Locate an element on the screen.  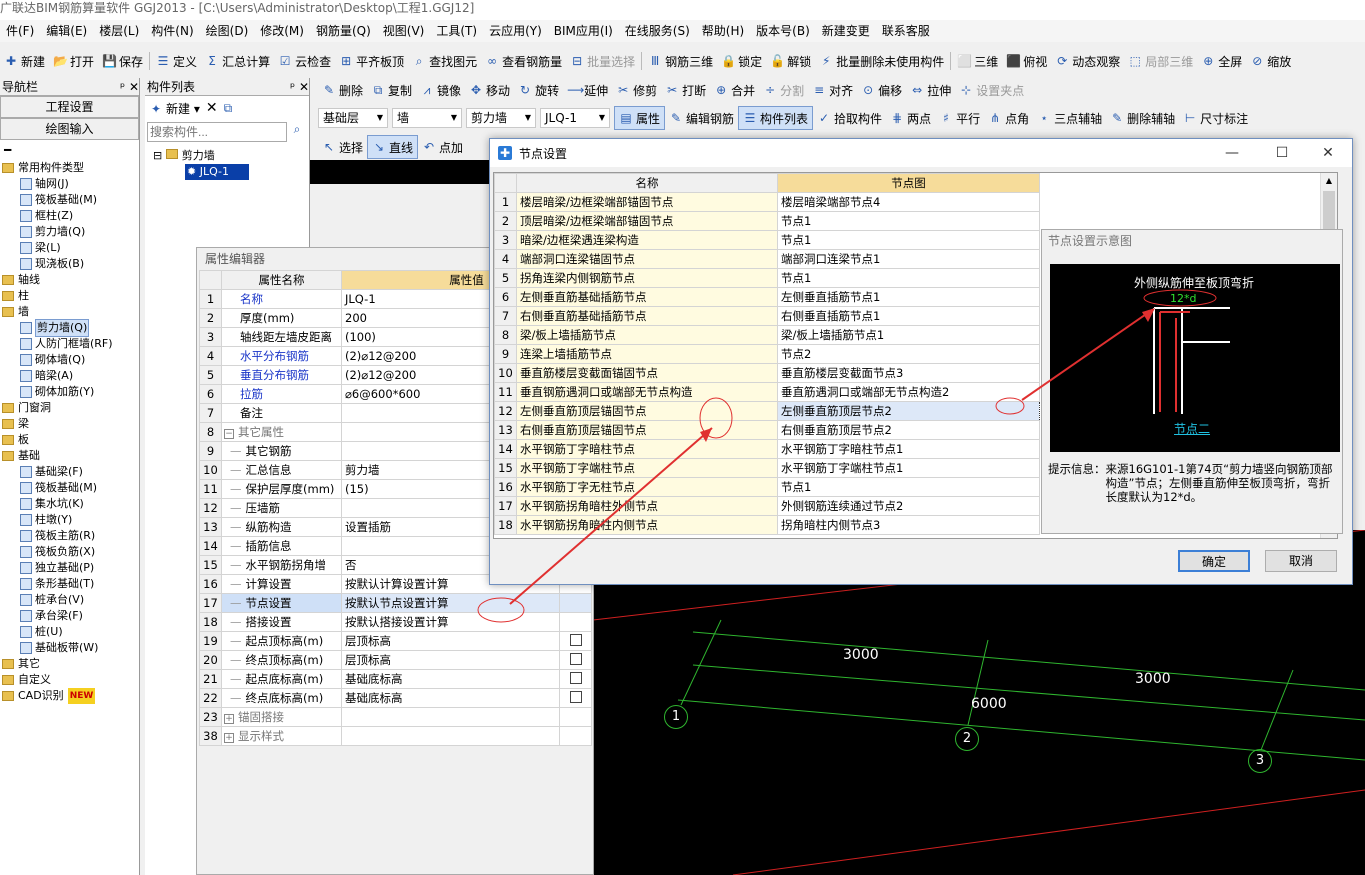
axis-marker: 3 is located at coordinates (1260, 761).